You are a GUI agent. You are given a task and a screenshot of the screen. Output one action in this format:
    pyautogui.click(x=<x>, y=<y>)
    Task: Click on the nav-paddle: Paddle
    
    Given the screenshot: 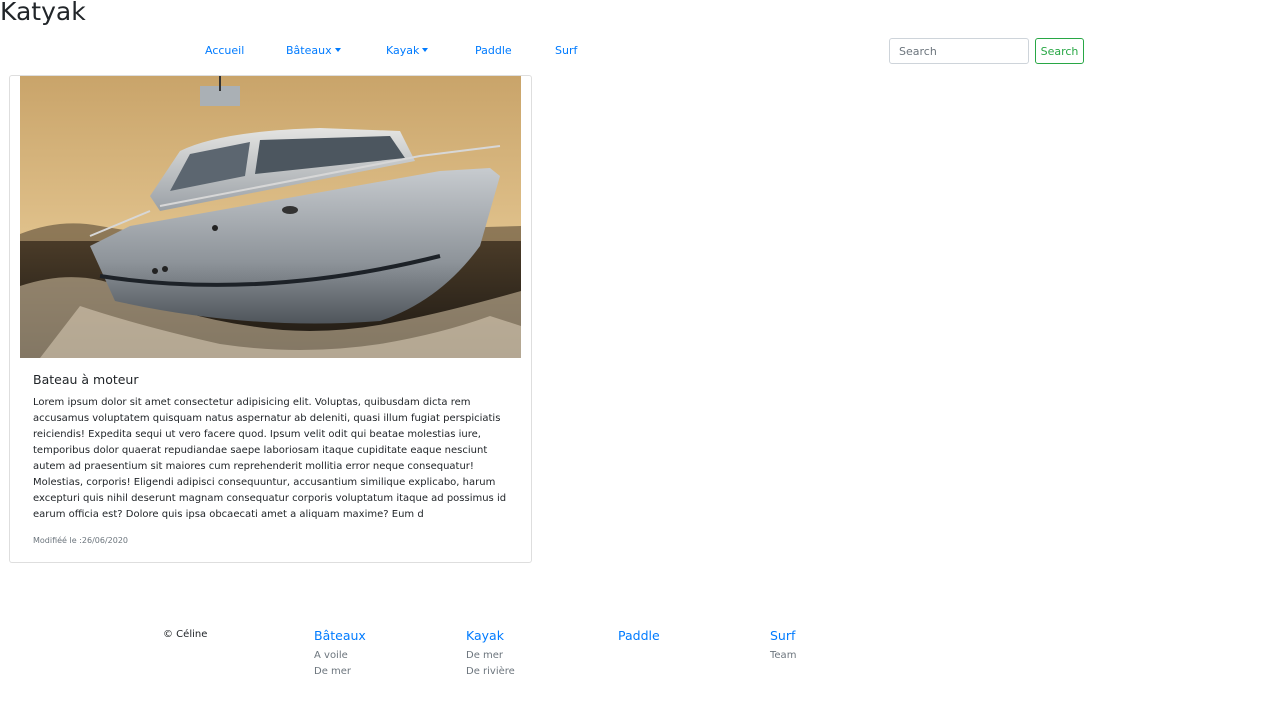 What is the action you would take?
    pyautogui.click(x=493, y=50)
    